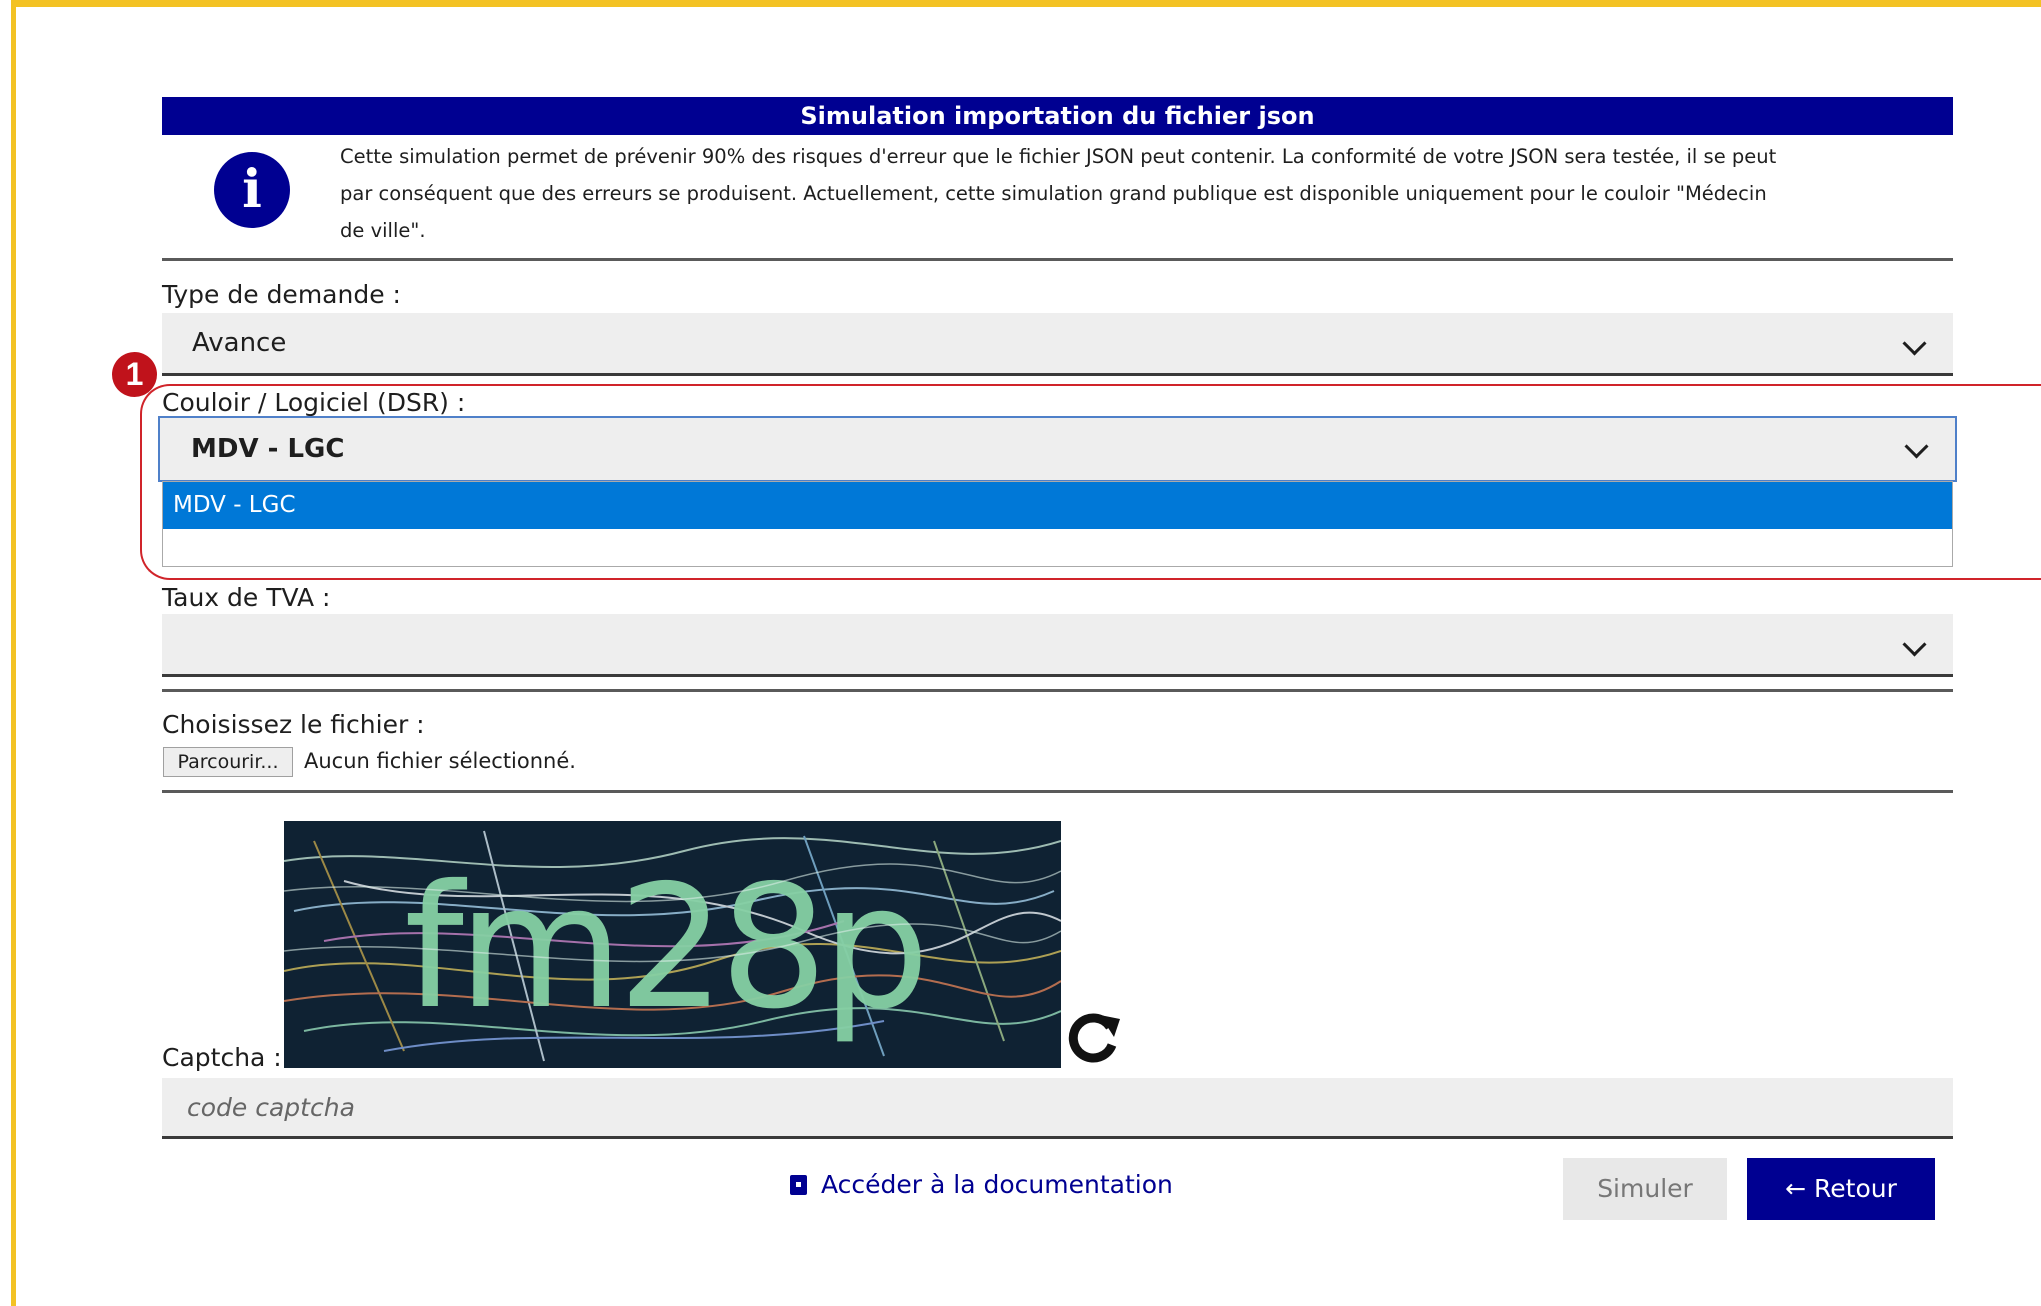  I want to click on type-demande-select: Avance, so click(1057, 344).